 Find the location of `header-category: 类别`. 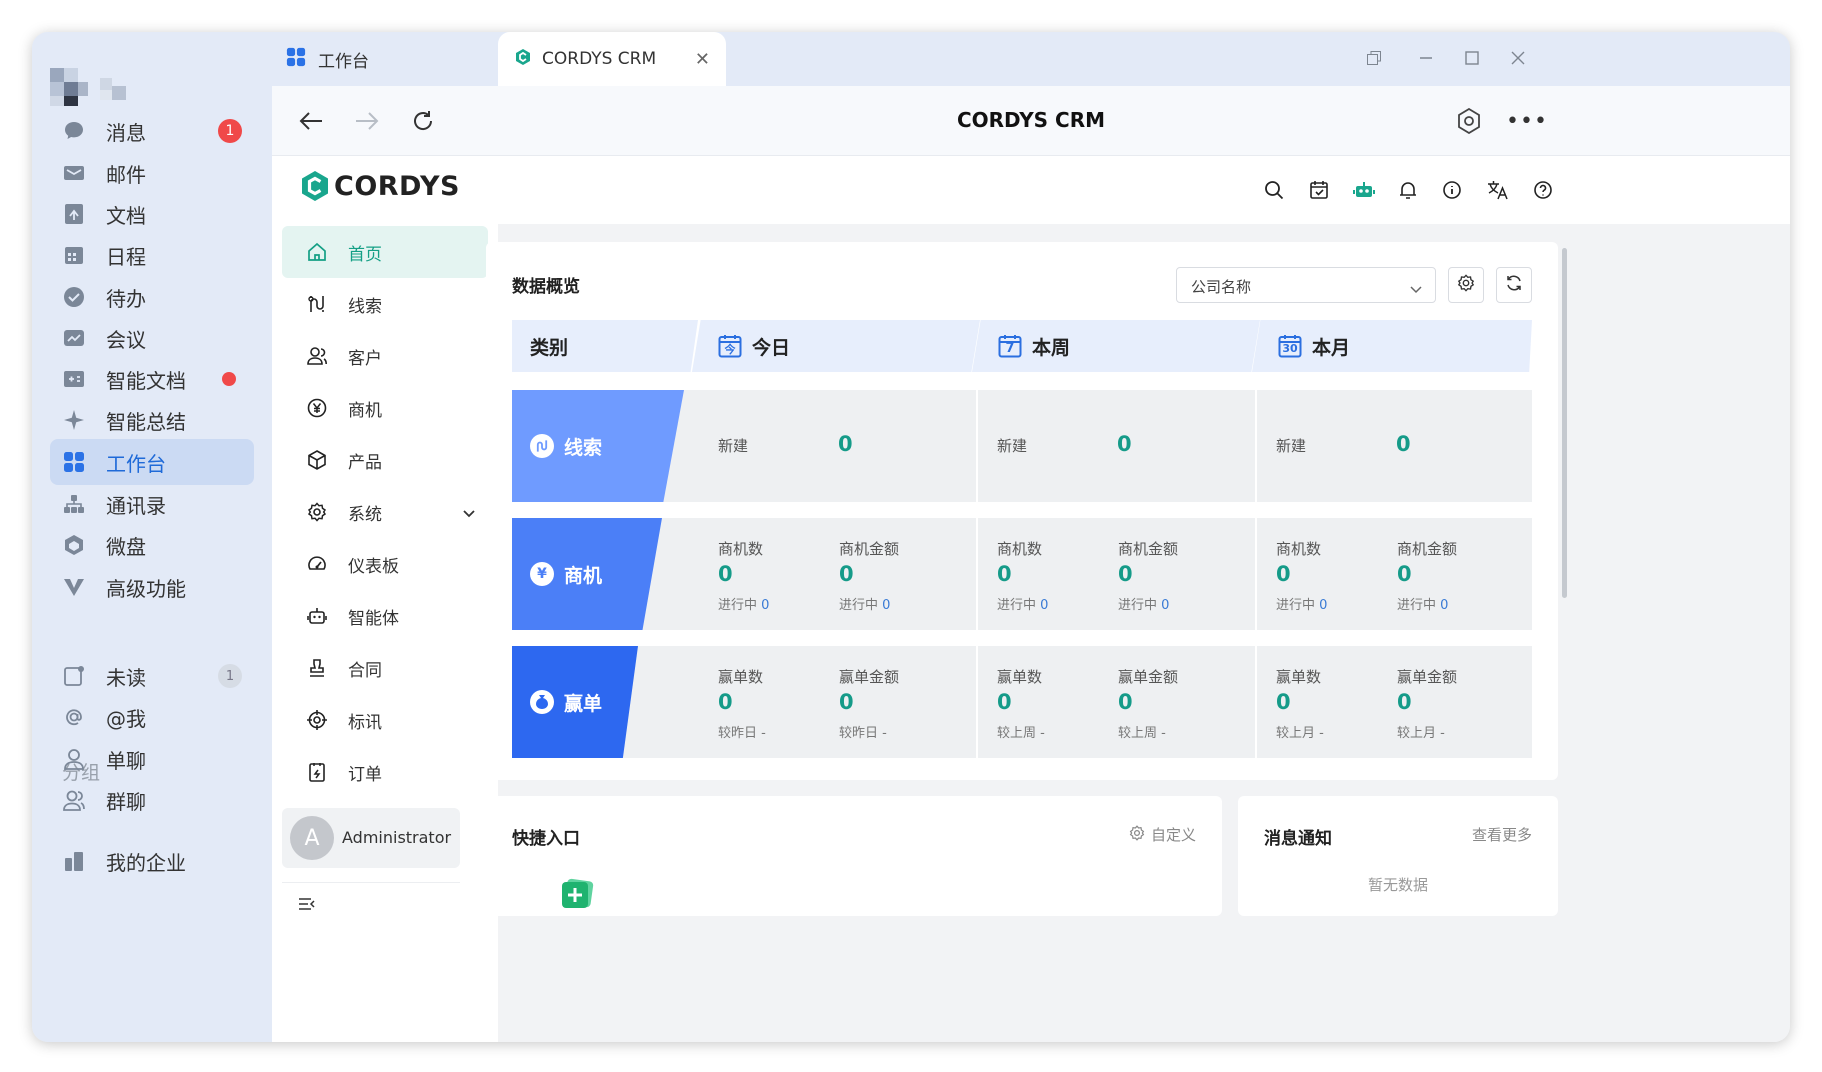

header-category: 类别 is located at coordinates (605, 346).